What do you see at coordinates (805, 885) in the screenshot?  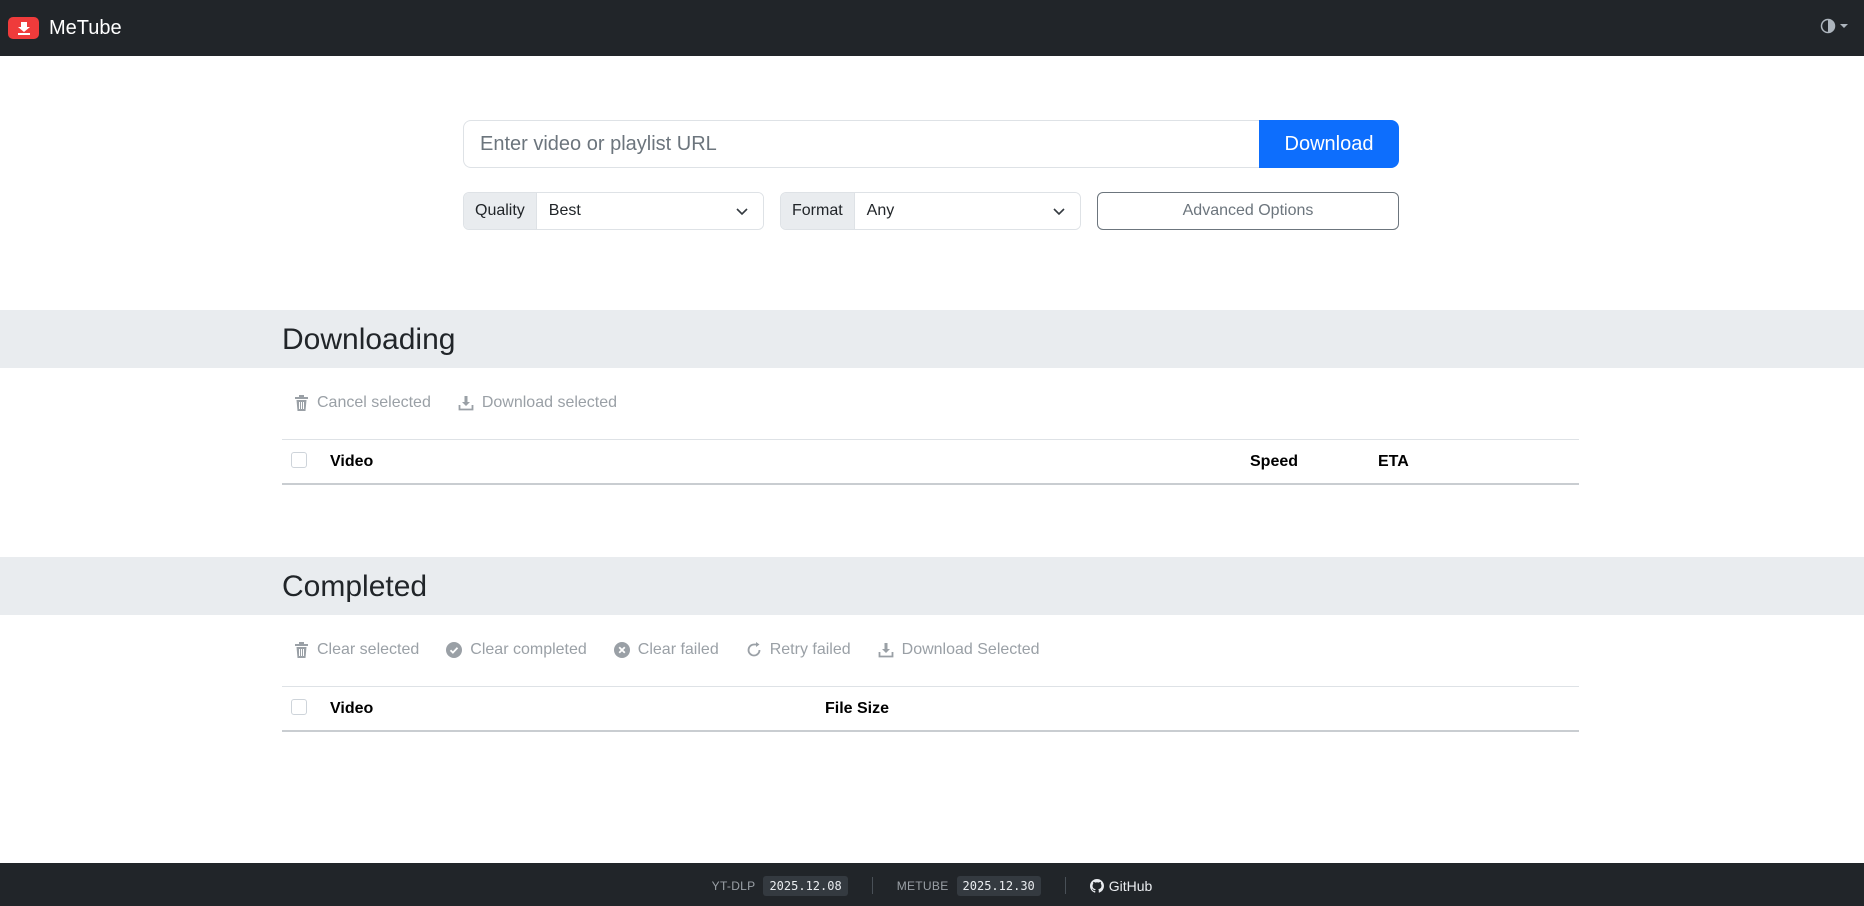 I see `ytdlp-version: 2025.12.08` at bounding box center [805, 885].